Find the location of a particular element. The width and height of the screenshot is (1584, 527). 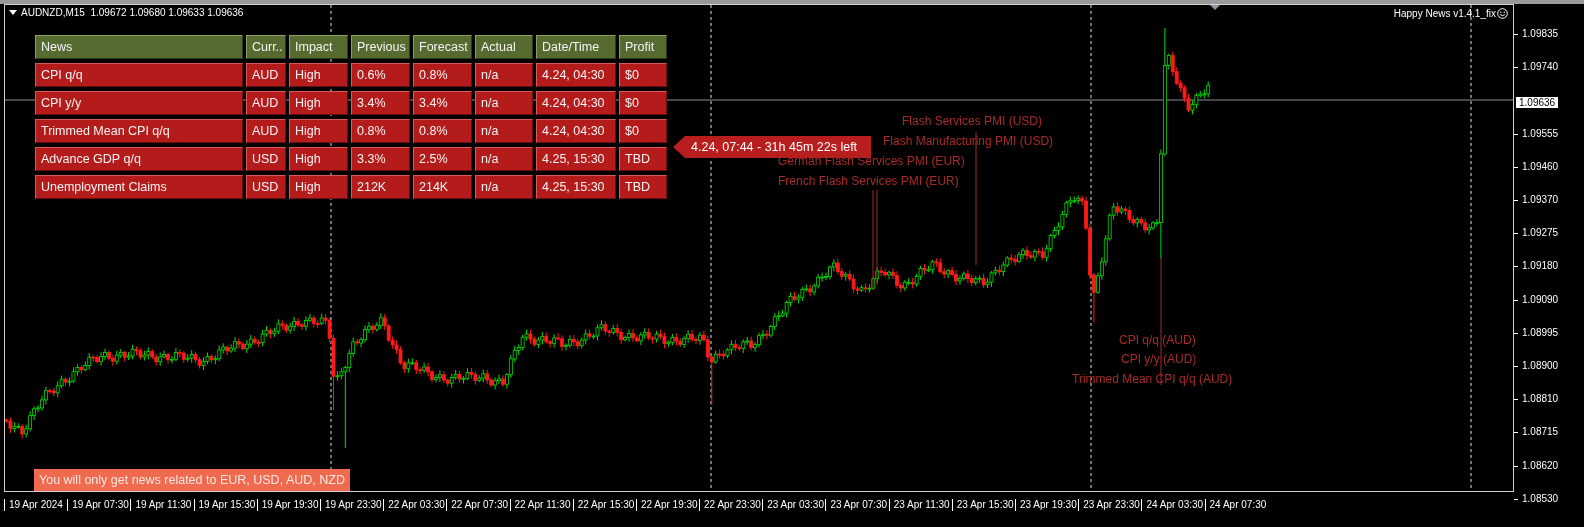

time-label: 19 Apr 2024 is located at coordinates (36, 504).